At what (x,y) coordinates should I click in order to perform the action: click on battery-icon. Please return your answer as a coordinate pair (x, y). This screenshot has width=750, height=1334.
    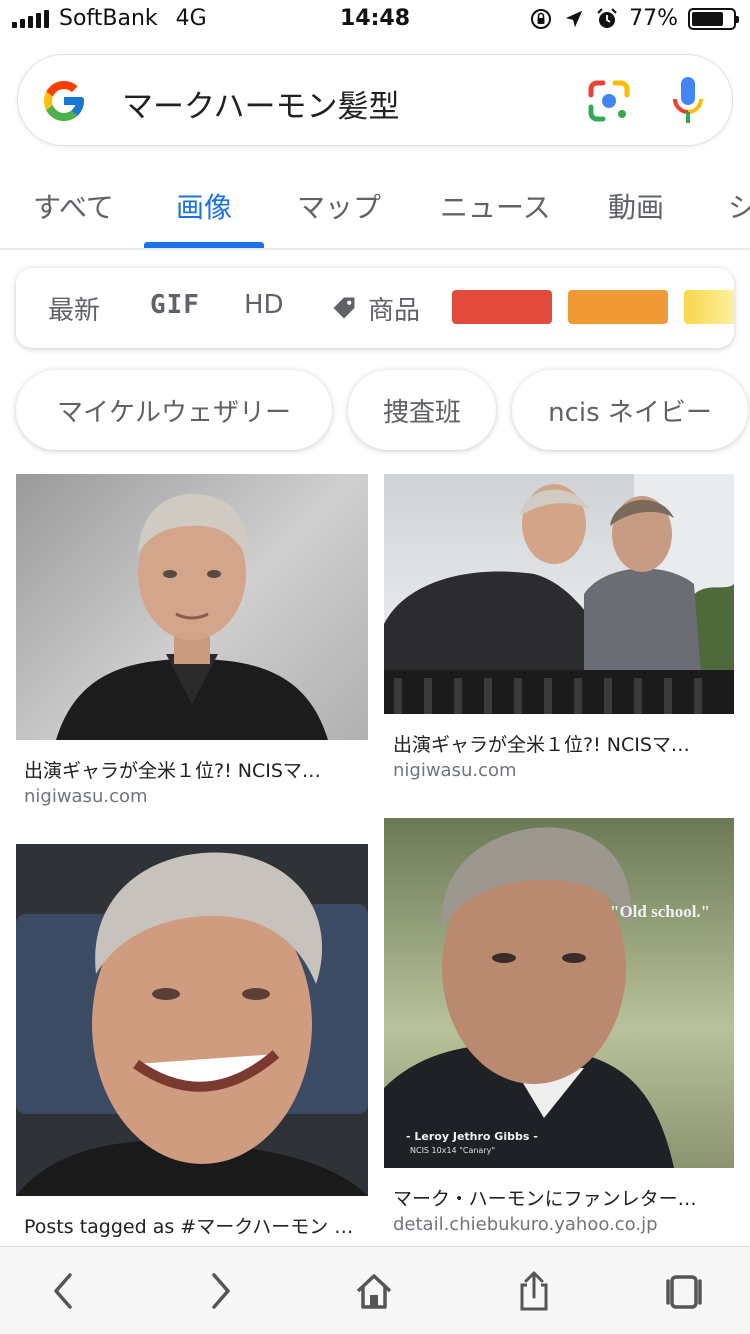
    Looking at the image, I should click on (713, 18).